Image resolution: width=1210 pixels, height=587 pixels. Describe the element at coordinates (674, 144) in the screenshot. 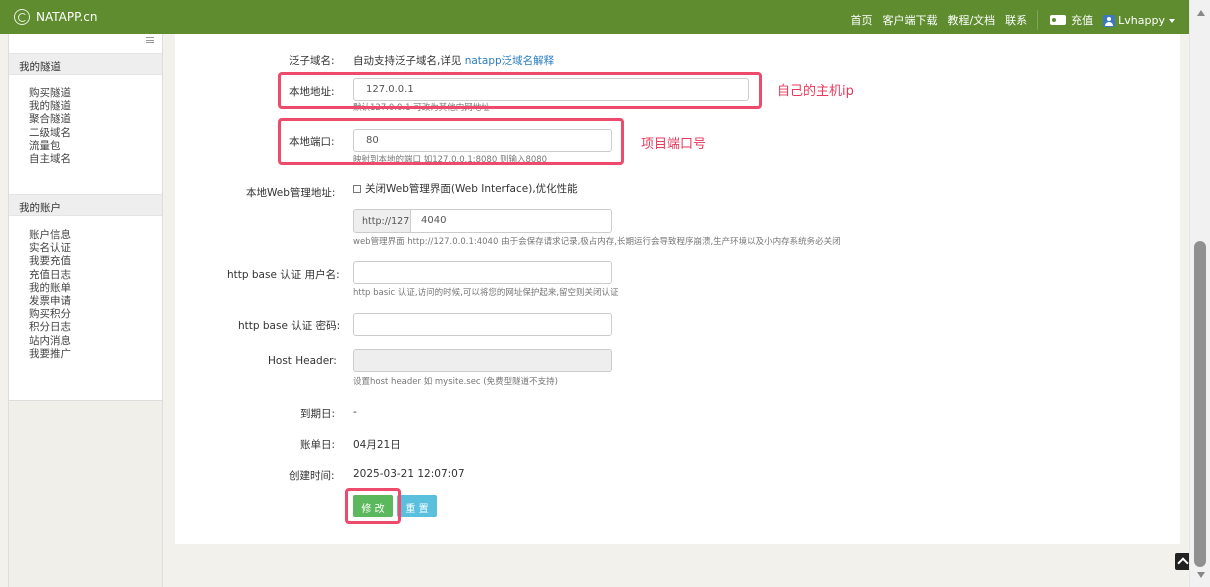

I see `annotation-project-port: 项目端口号` at that location.